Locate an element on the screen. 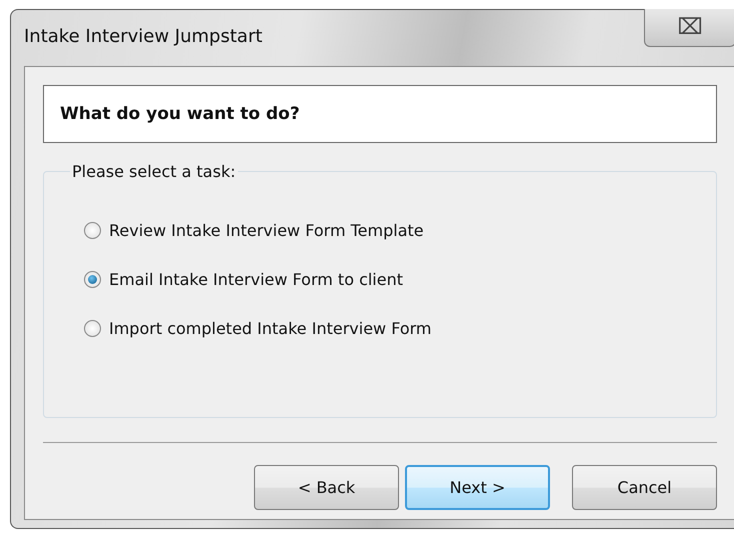  radio-option: Import completed Intake Interview Form is located at coordinates (400, 328).